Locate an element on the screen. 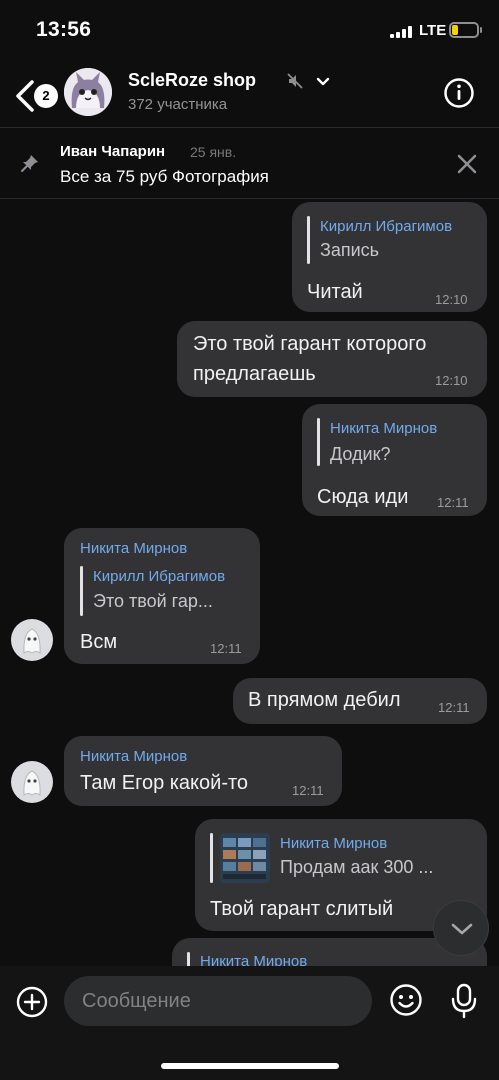 Image resolution: width=499 pixels, height=1080 pixels. add-attachment-icon is located at coordinates (32, 1002).